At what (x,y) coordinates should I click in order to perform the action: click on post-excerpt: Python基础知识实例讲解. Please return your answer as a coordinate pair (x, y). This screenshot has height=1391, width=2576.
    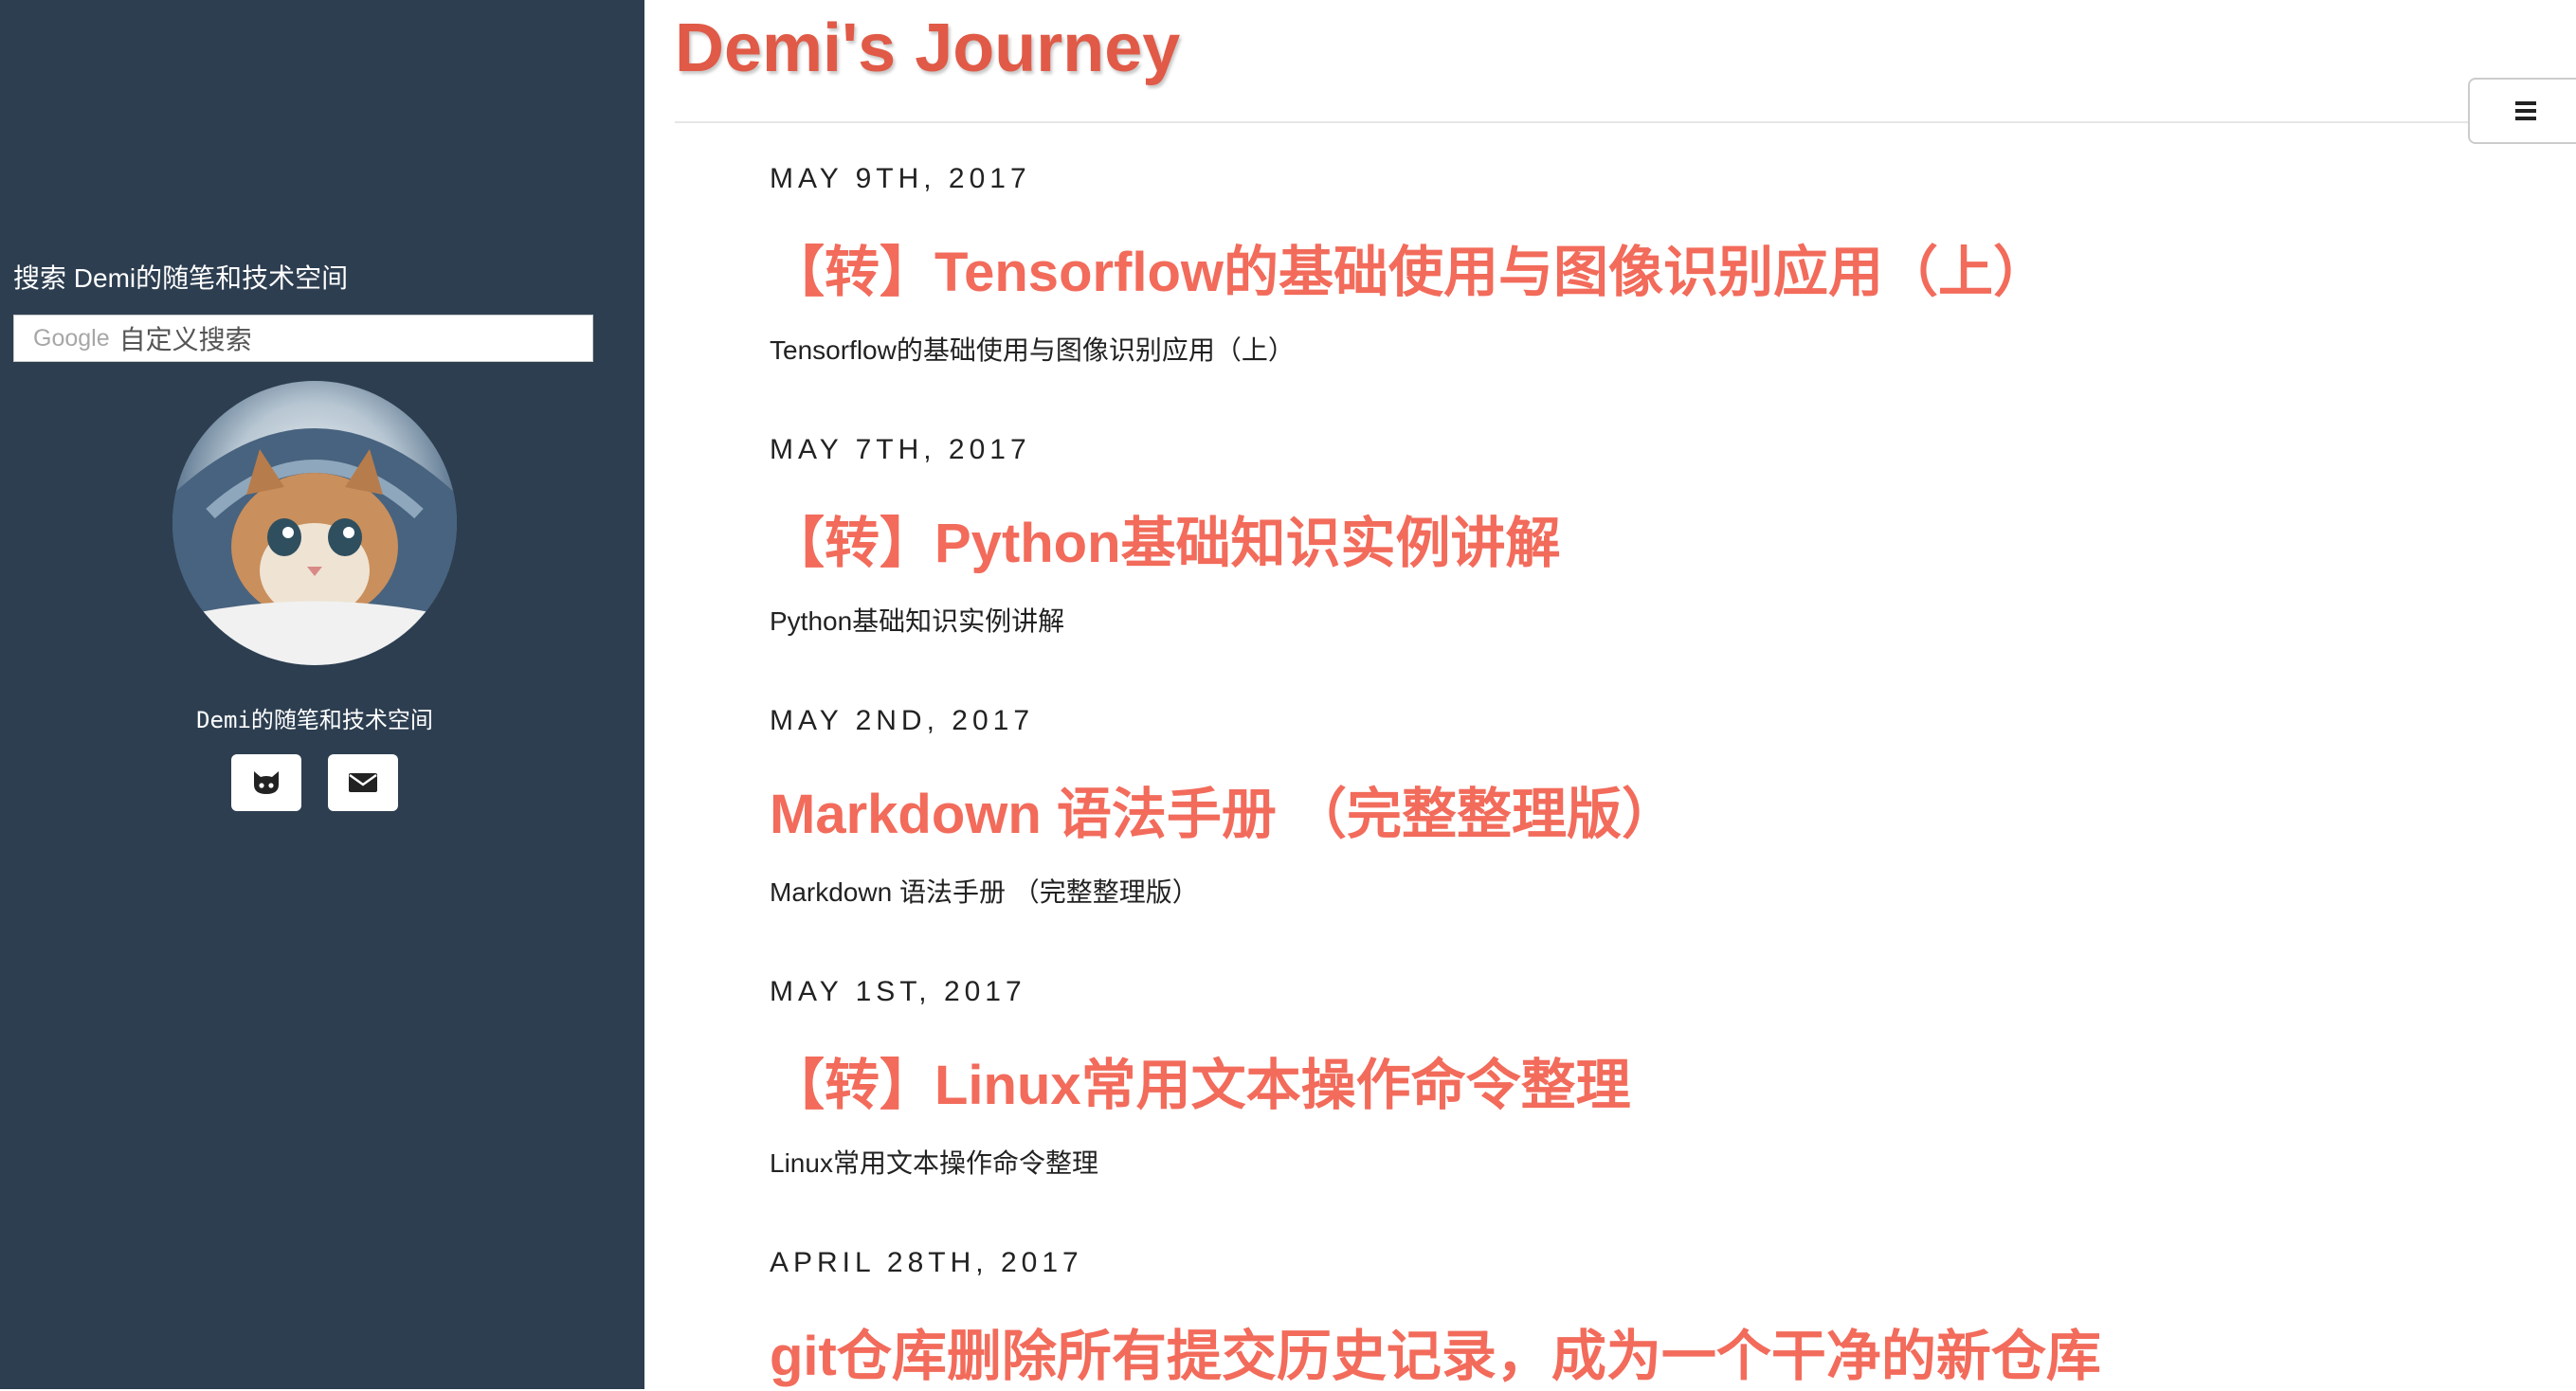
    Looking at the image, I should click on (917, 621).